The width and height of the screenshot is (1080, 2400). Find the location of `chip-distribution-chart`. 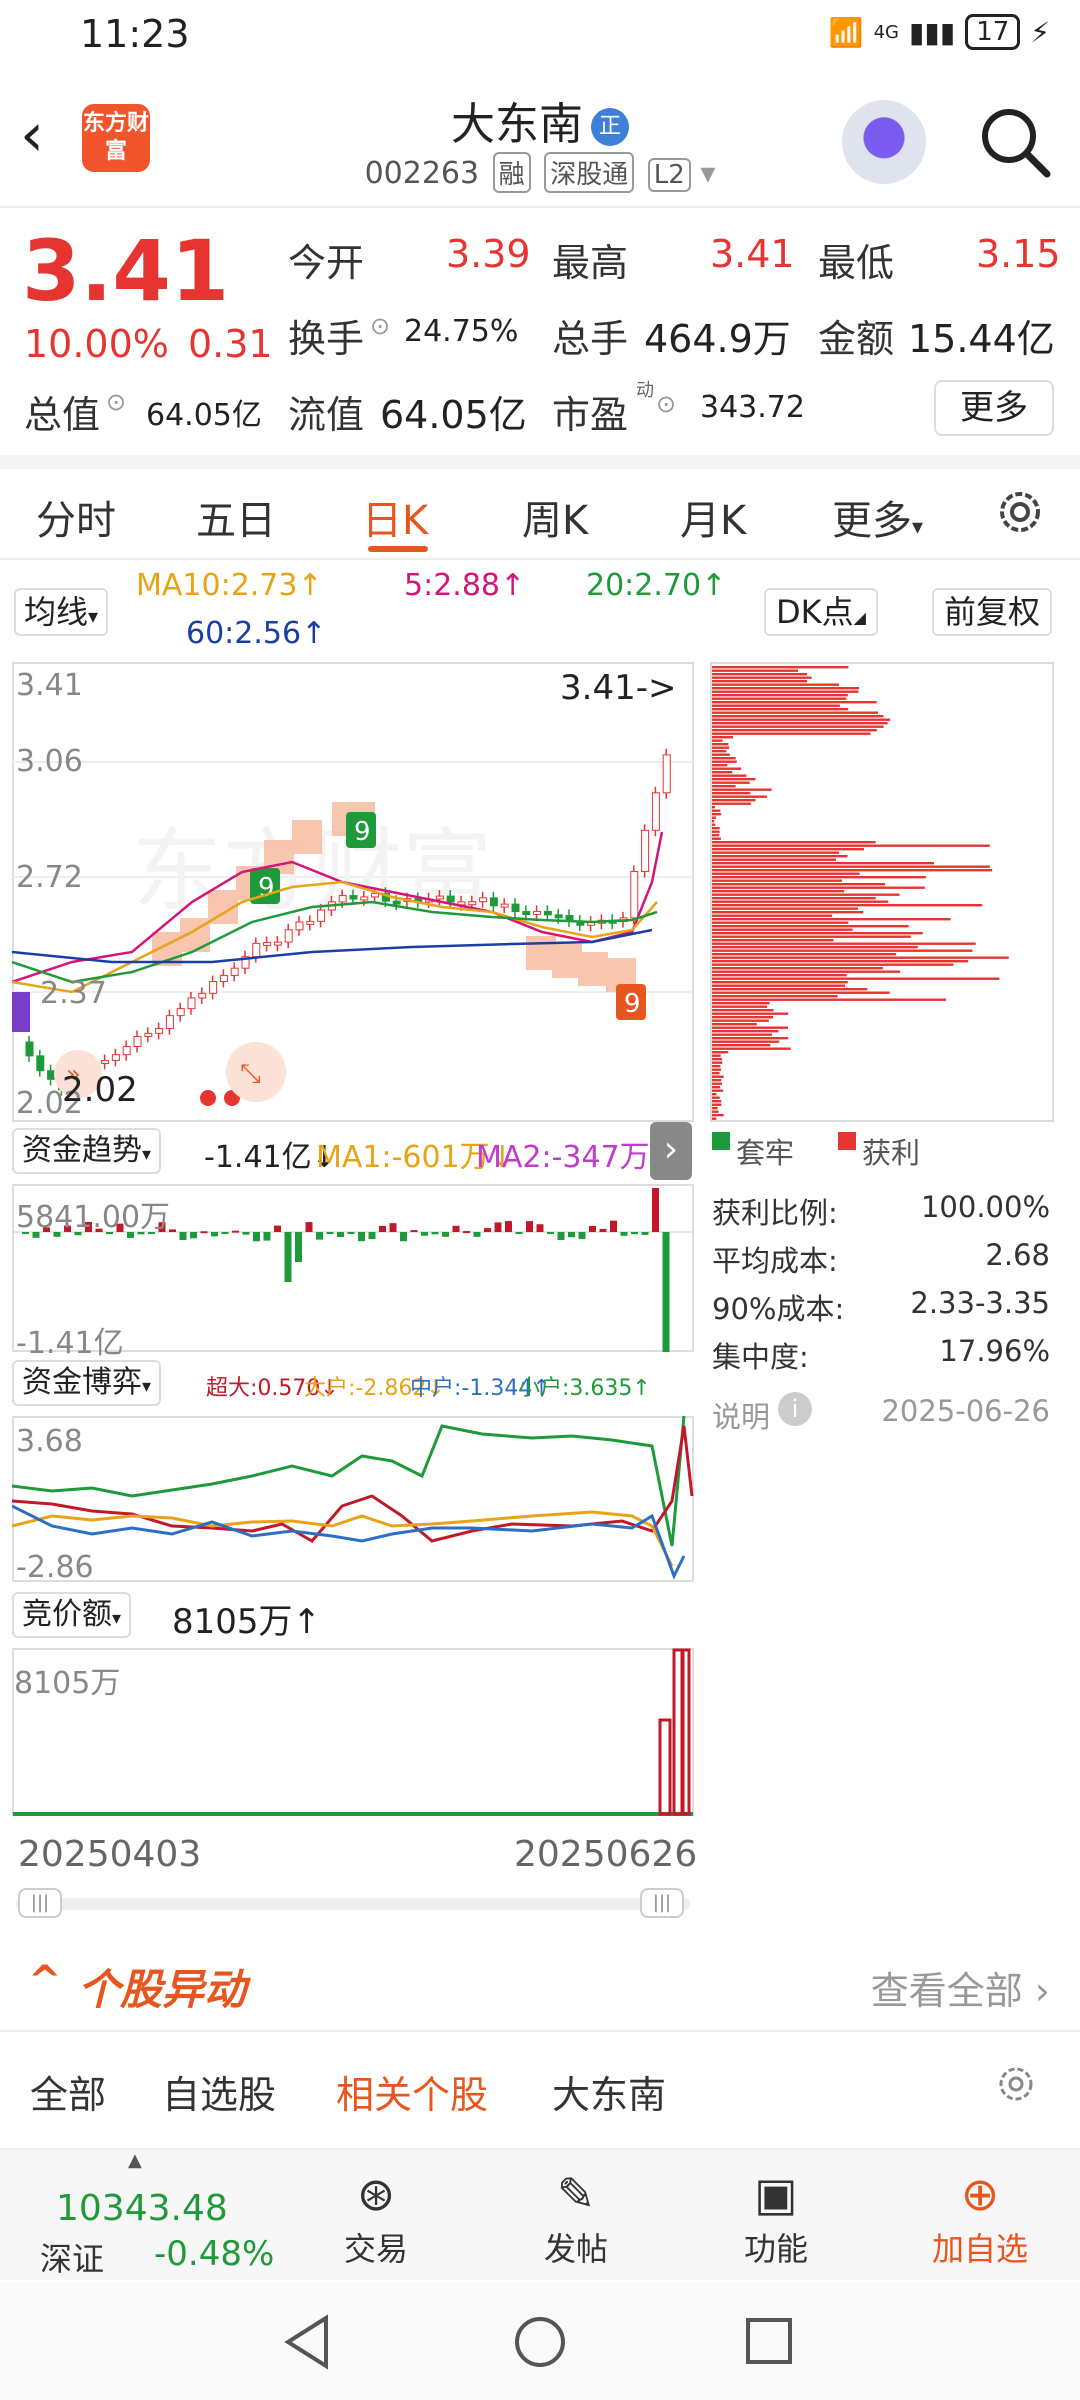

chip-distribution-chart is located at coordinates (882, 892).